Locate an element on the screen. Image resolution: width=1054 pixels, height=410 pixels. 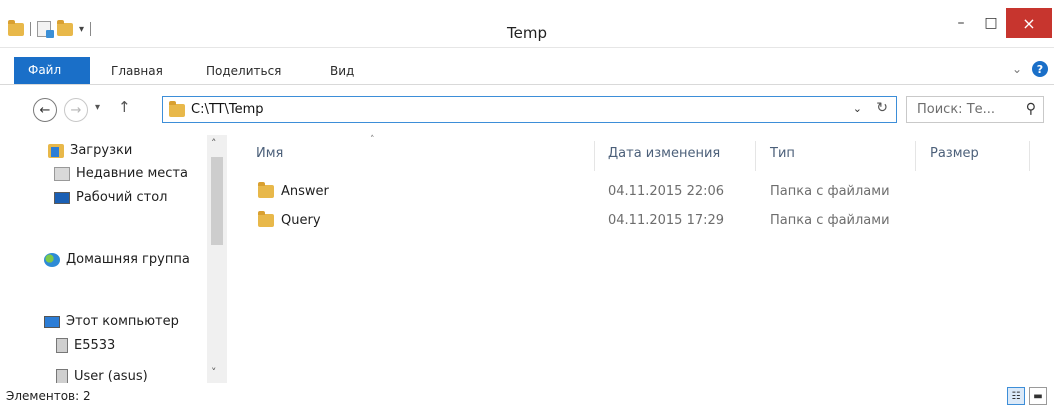
sidebar-item-e5533: E5533 is located at coordinates (85, 345).